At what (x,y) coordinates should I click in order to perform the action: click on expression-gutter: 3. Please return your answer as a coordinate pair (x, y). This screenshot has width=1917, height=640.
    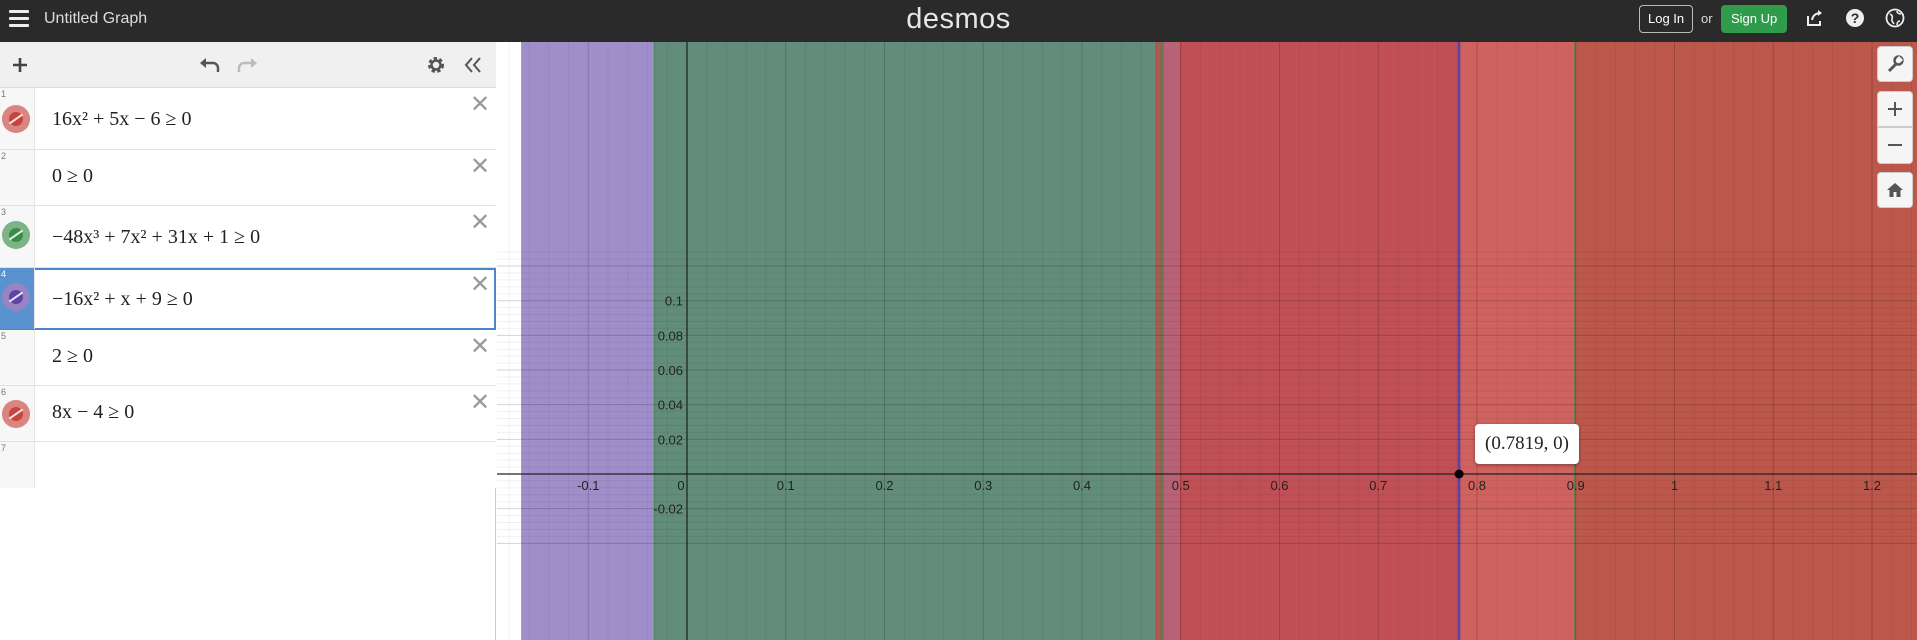
    Looking at the image, I should click on (17, 236).